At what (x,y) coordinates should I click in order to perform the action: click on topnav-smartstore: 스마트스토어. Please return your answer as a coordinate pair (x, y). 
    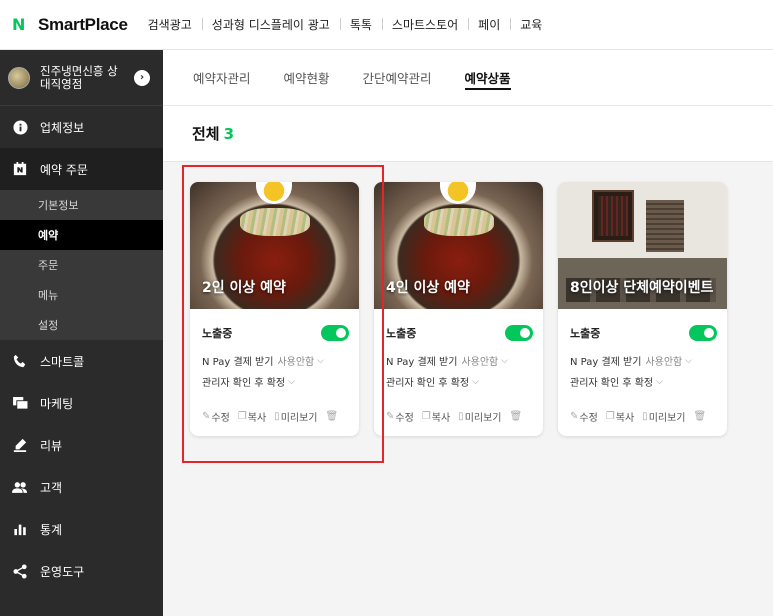
    Looking at the image, I should click on (424, 24).